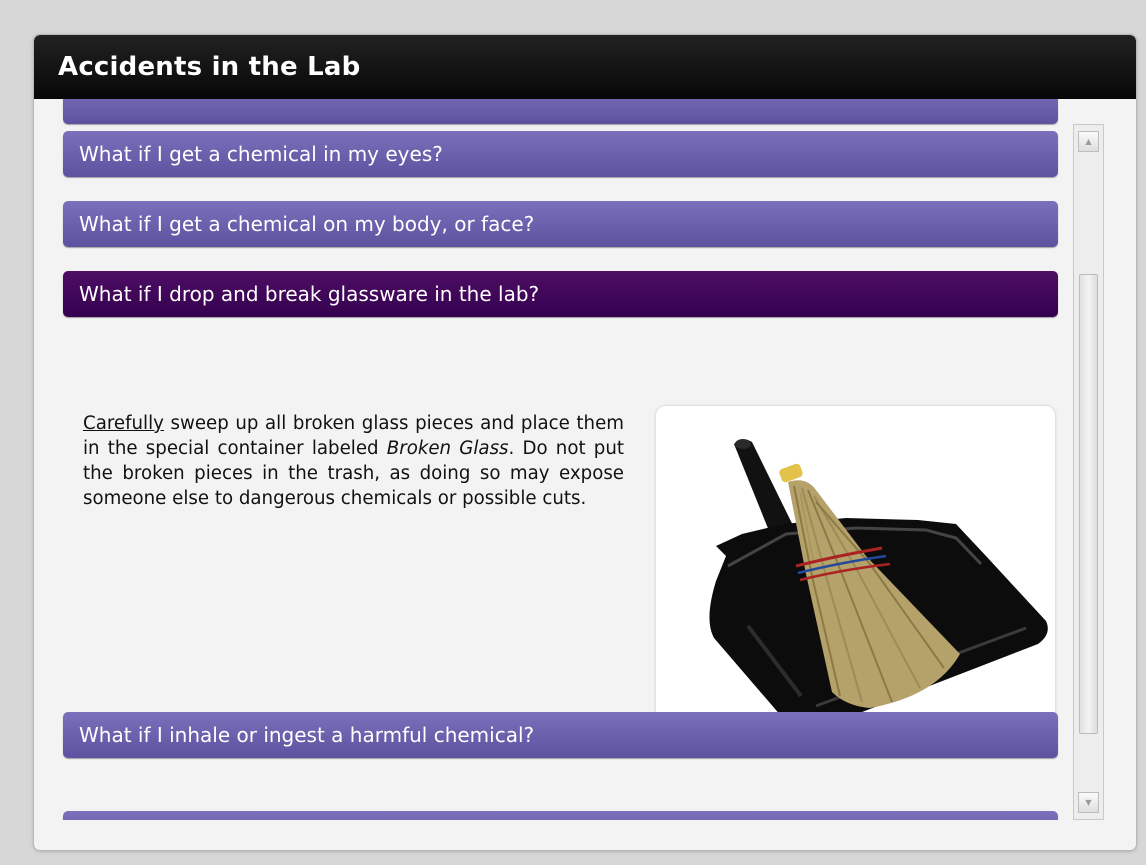 This screenshot has width=1146, height=865. What do you see at coordinates (209, 67) in the screenshot?
I see `window-title: Accidents in the Lab` at bounding box center [209, 67].